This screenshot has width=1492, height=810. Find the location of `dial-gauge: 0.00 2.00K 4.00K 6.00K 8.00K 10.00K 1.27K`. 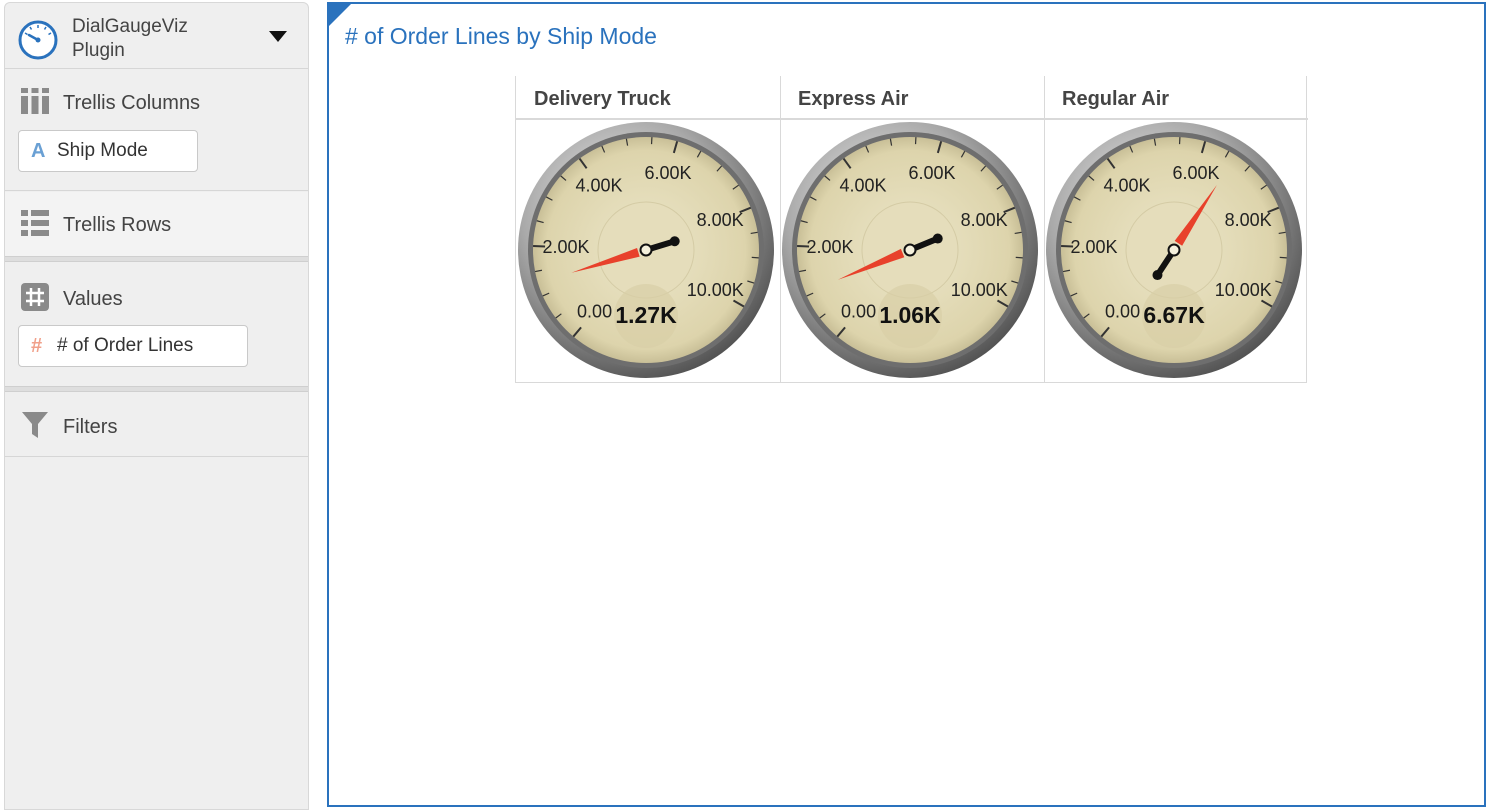

dial-gauge: 0.00 2.00K 4.00K 6.00K 8.00K 10.00K 1.27K is located at coordinates (648, 251).